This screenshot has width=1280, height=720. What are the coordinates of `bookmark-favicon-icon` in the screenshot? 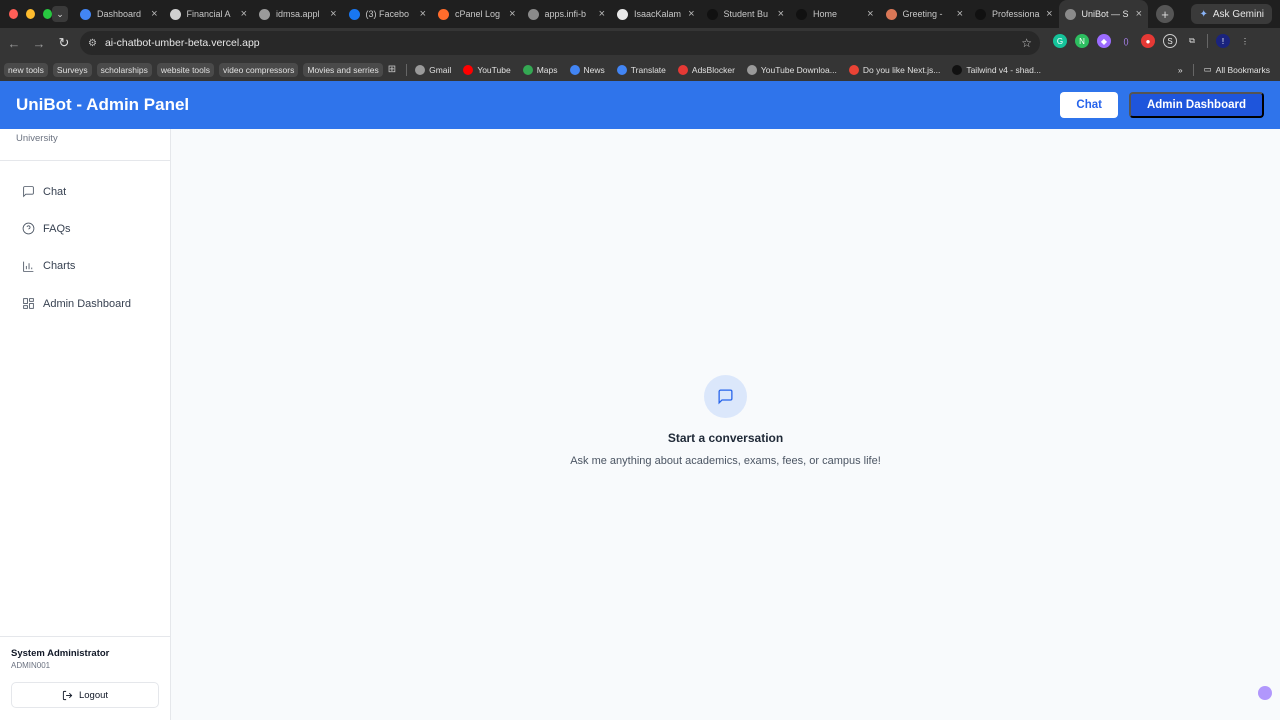 It's located at (853, 69).